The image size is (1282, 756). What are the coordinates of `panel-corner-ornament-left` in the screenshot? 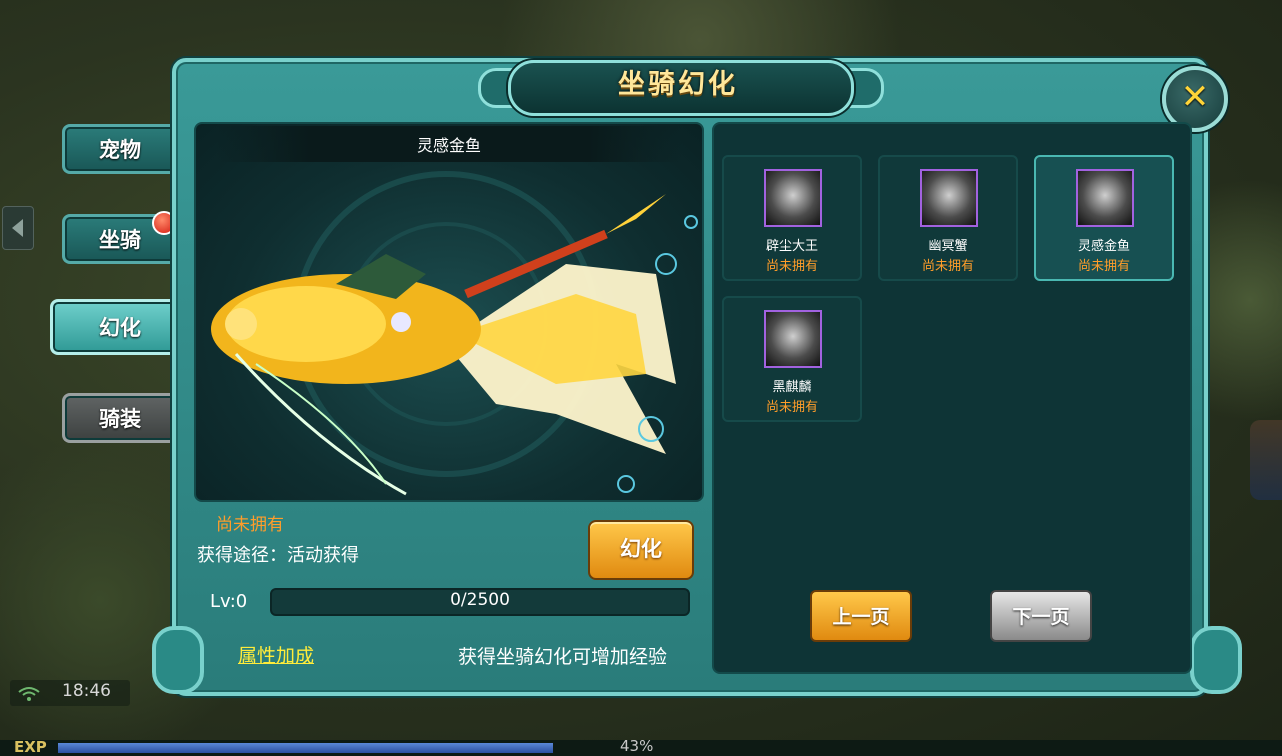 It's located at (178, 660).